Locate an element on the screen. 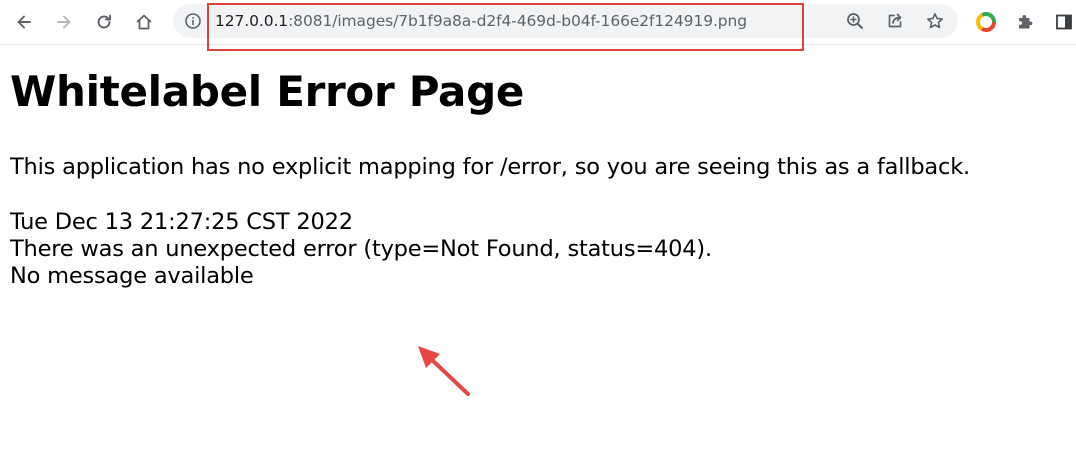  site-info-button is located at coordinates (193, 21).